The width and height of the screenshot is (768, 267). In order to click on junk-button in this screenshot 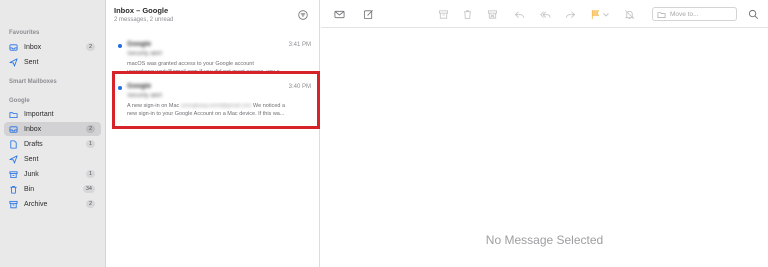, I will do `click(492, 14)`.